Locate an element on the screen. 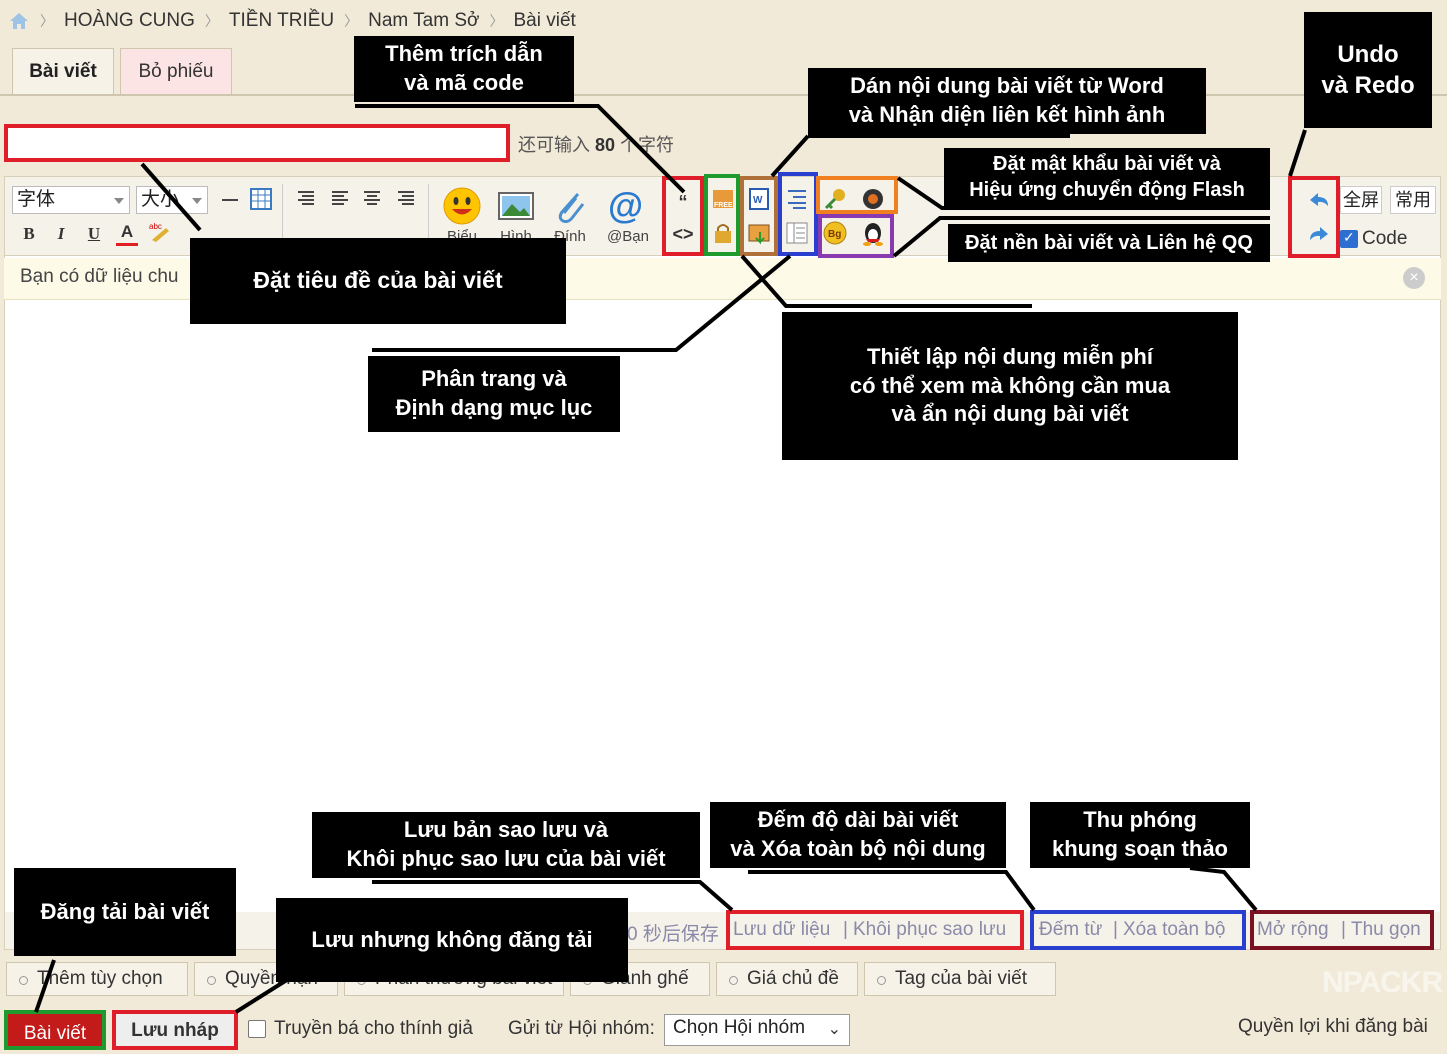 This screenshot has height=1054, width=1447. align-right-icon is located at coordinates (306, 198).